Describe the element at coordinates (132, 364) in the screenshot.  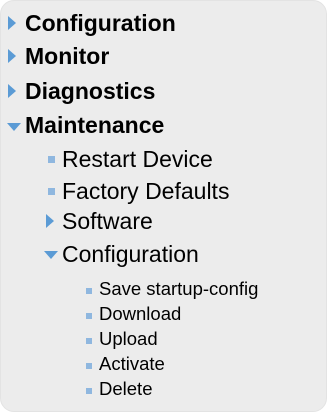
I see `menu-item-activate: Activate` at that location.